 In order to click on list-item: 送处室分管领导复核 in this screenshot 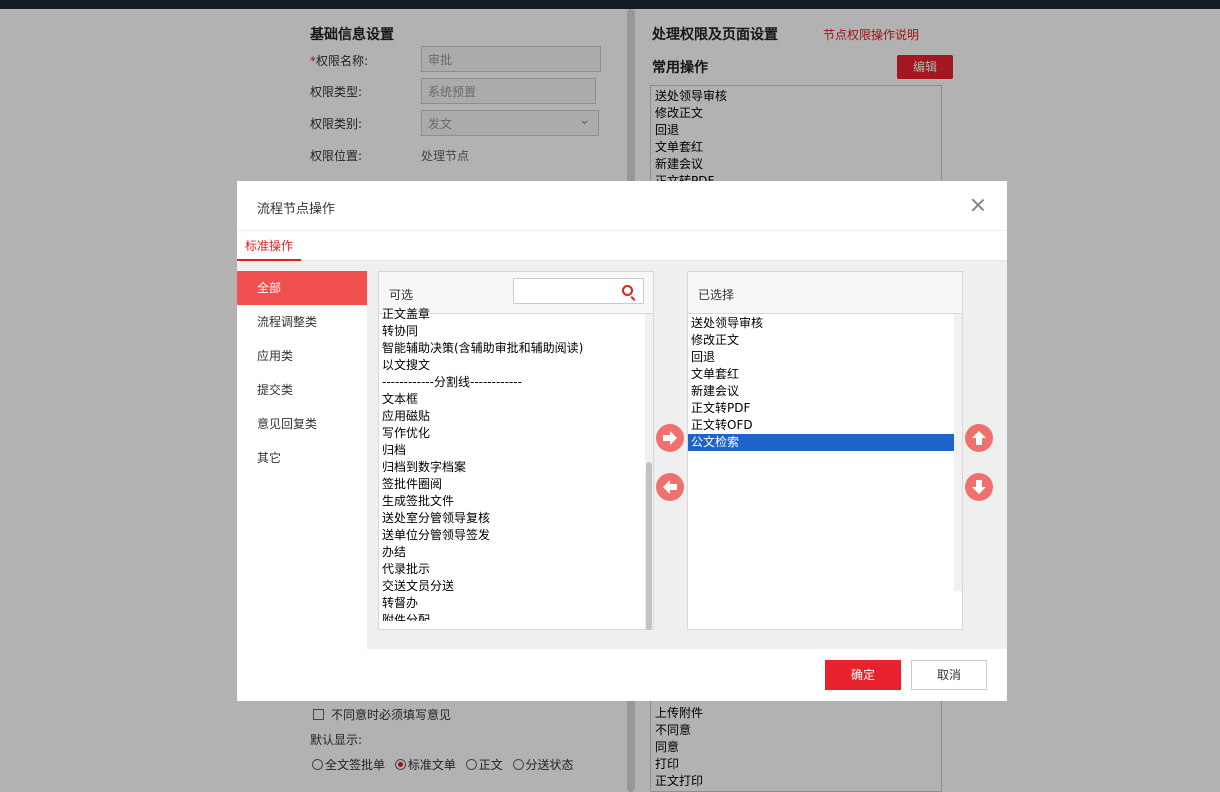, I will do `click(516, 518)`.